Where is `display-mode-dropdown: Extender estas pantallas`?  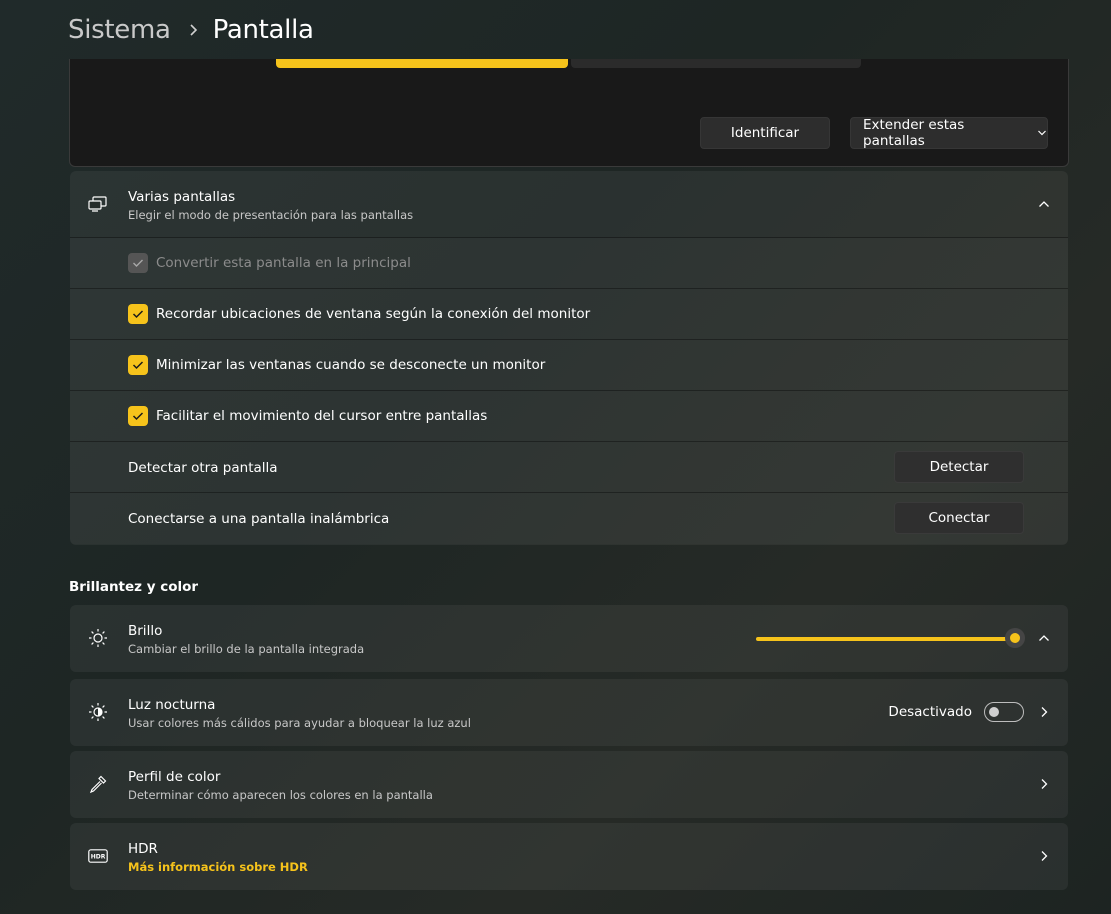
display-mode-dropdown: Extender estas pantallas is located at coordinates (949, 133).